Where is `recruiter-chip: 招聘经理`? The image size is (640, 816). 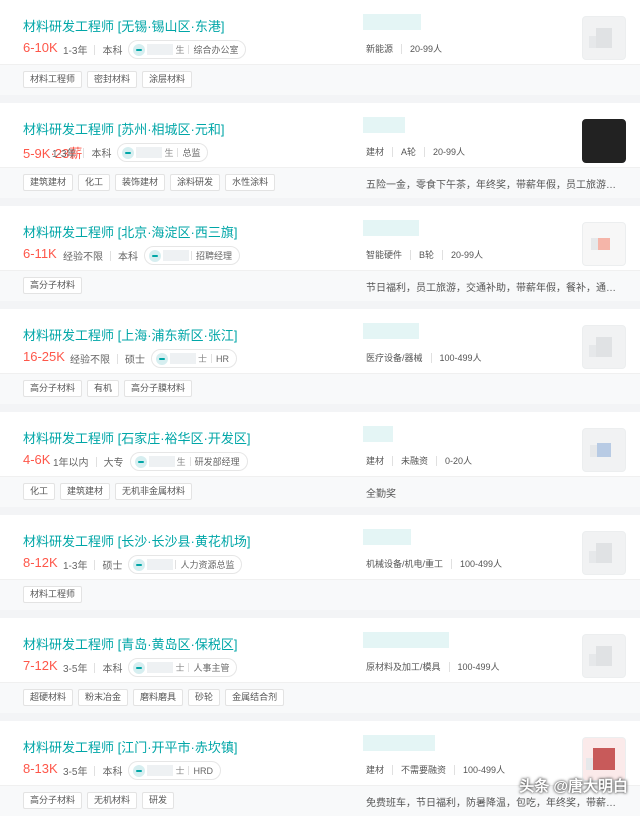
recruiter-chip: 招聘经理 is located at coordinates (192, 255).